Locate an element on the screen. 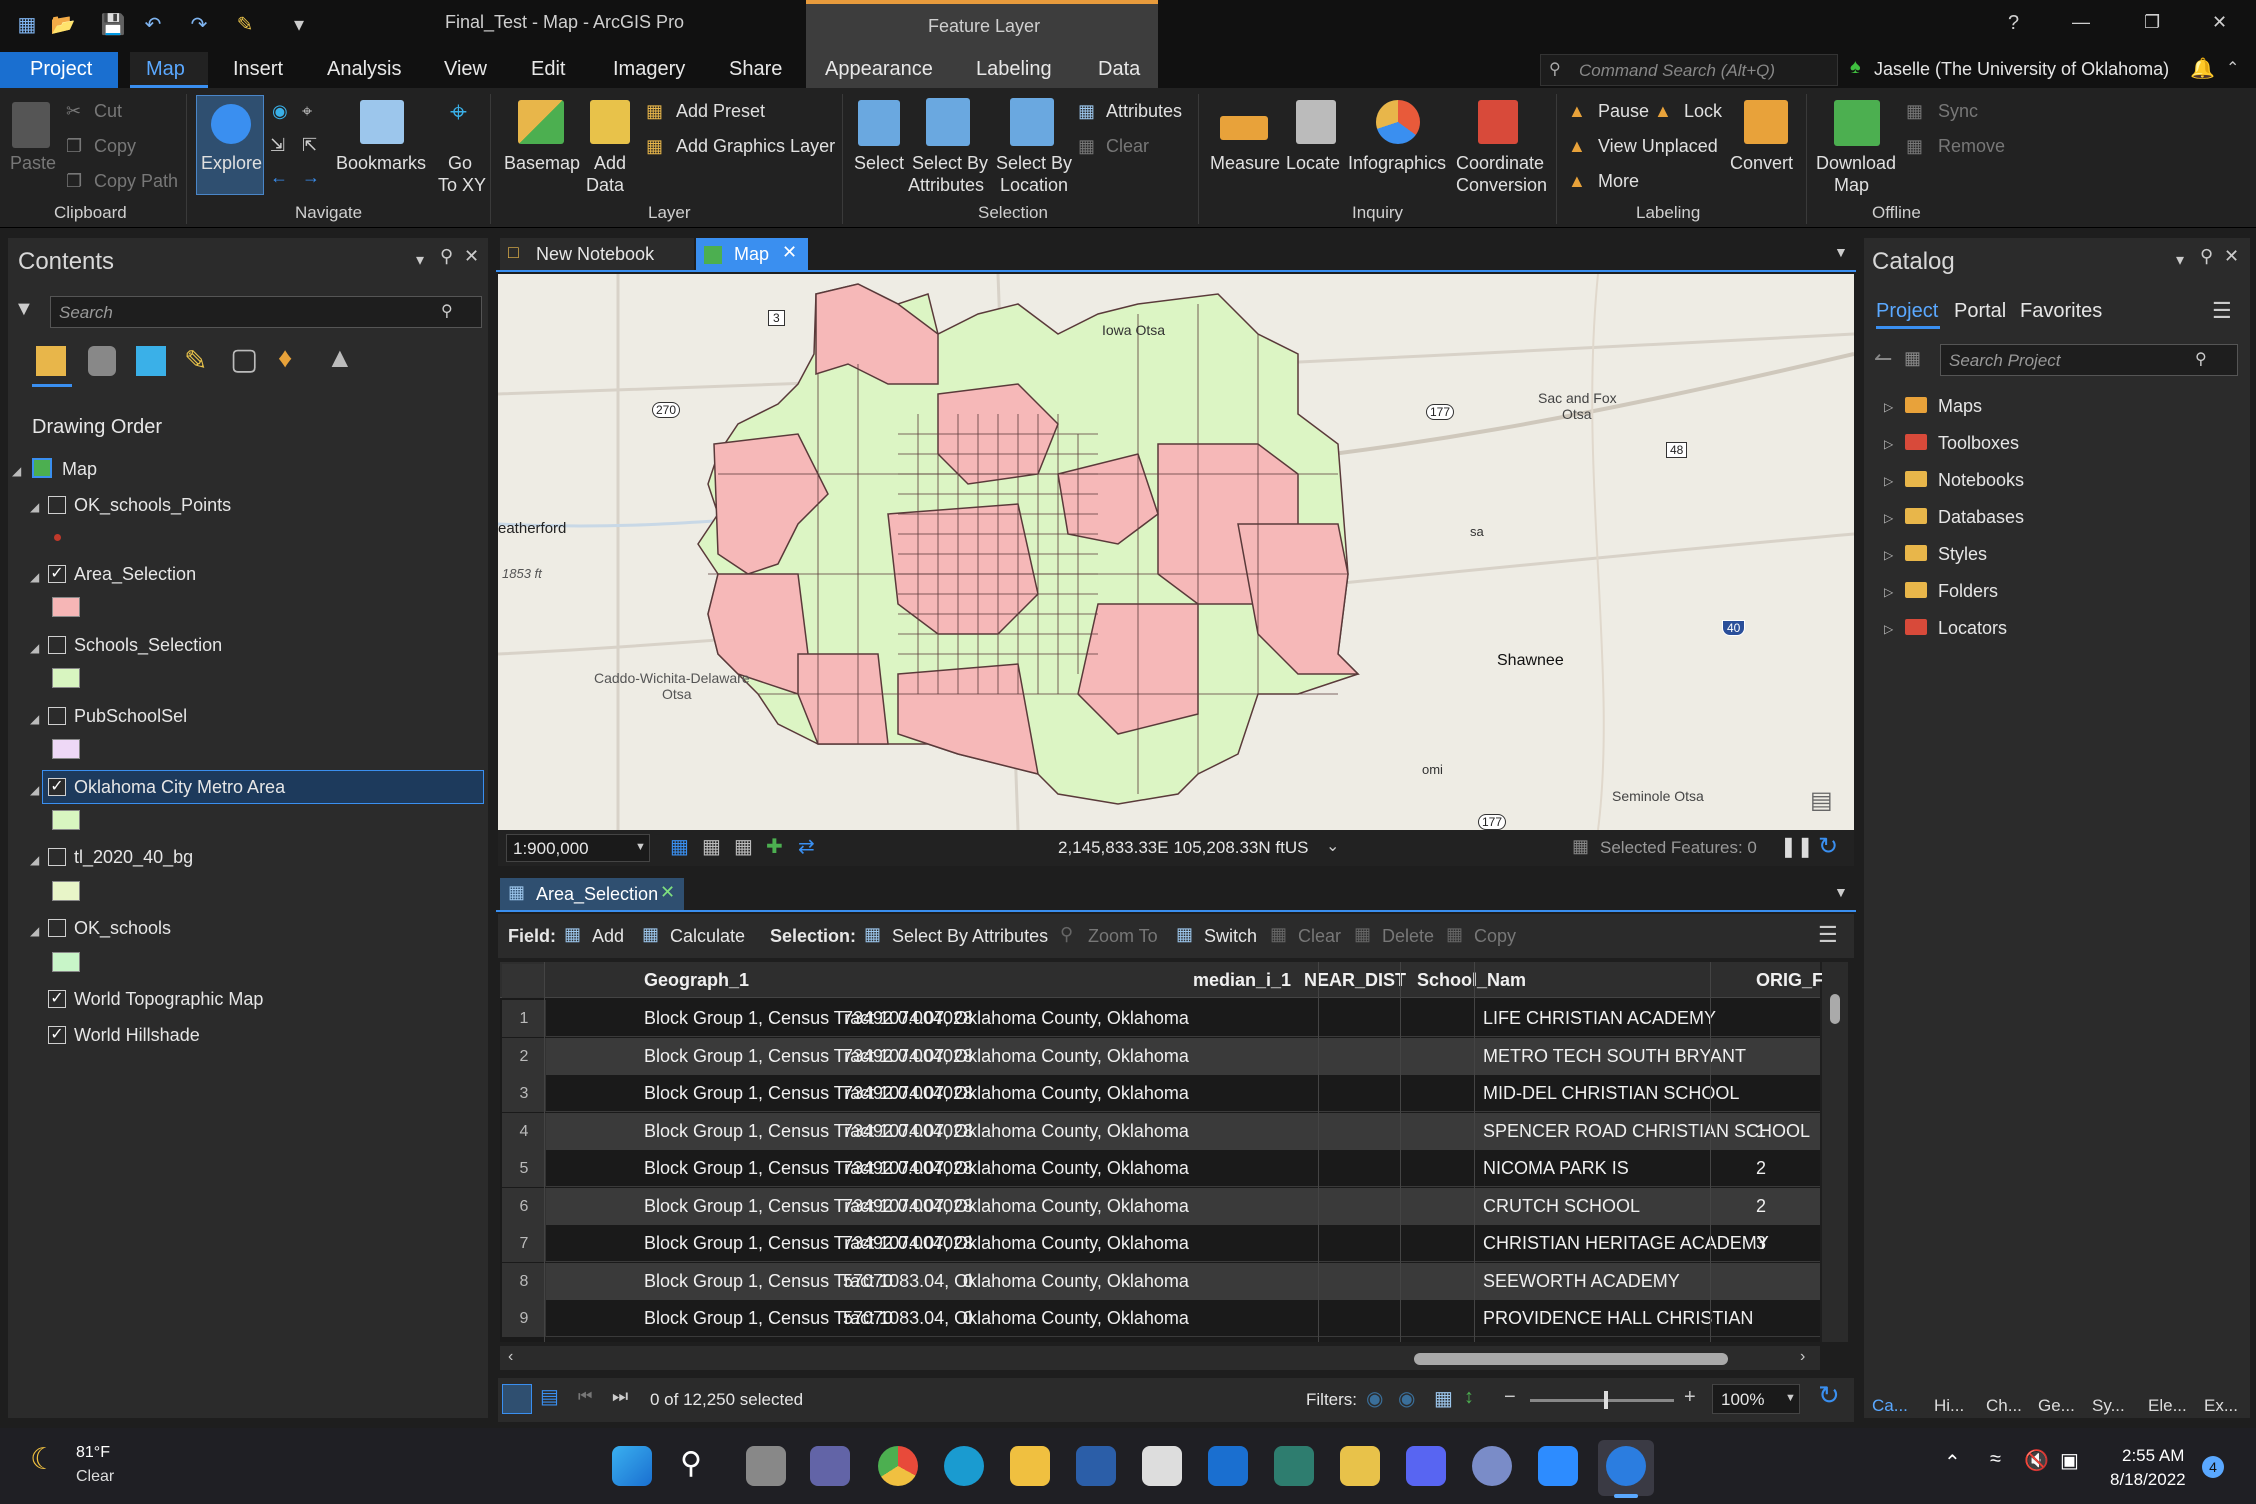  pause-drawing-icon: ❚❚ is located at coordinates (1797, 846).